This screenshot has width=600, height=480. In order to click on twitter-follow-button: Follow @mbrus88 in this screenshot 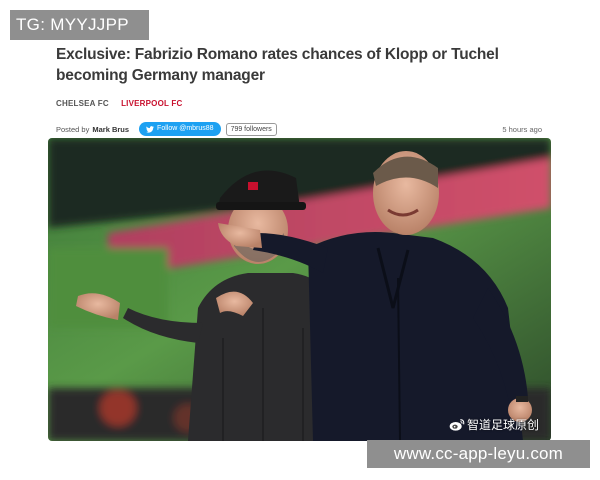, I will do `click(180, 129)`.